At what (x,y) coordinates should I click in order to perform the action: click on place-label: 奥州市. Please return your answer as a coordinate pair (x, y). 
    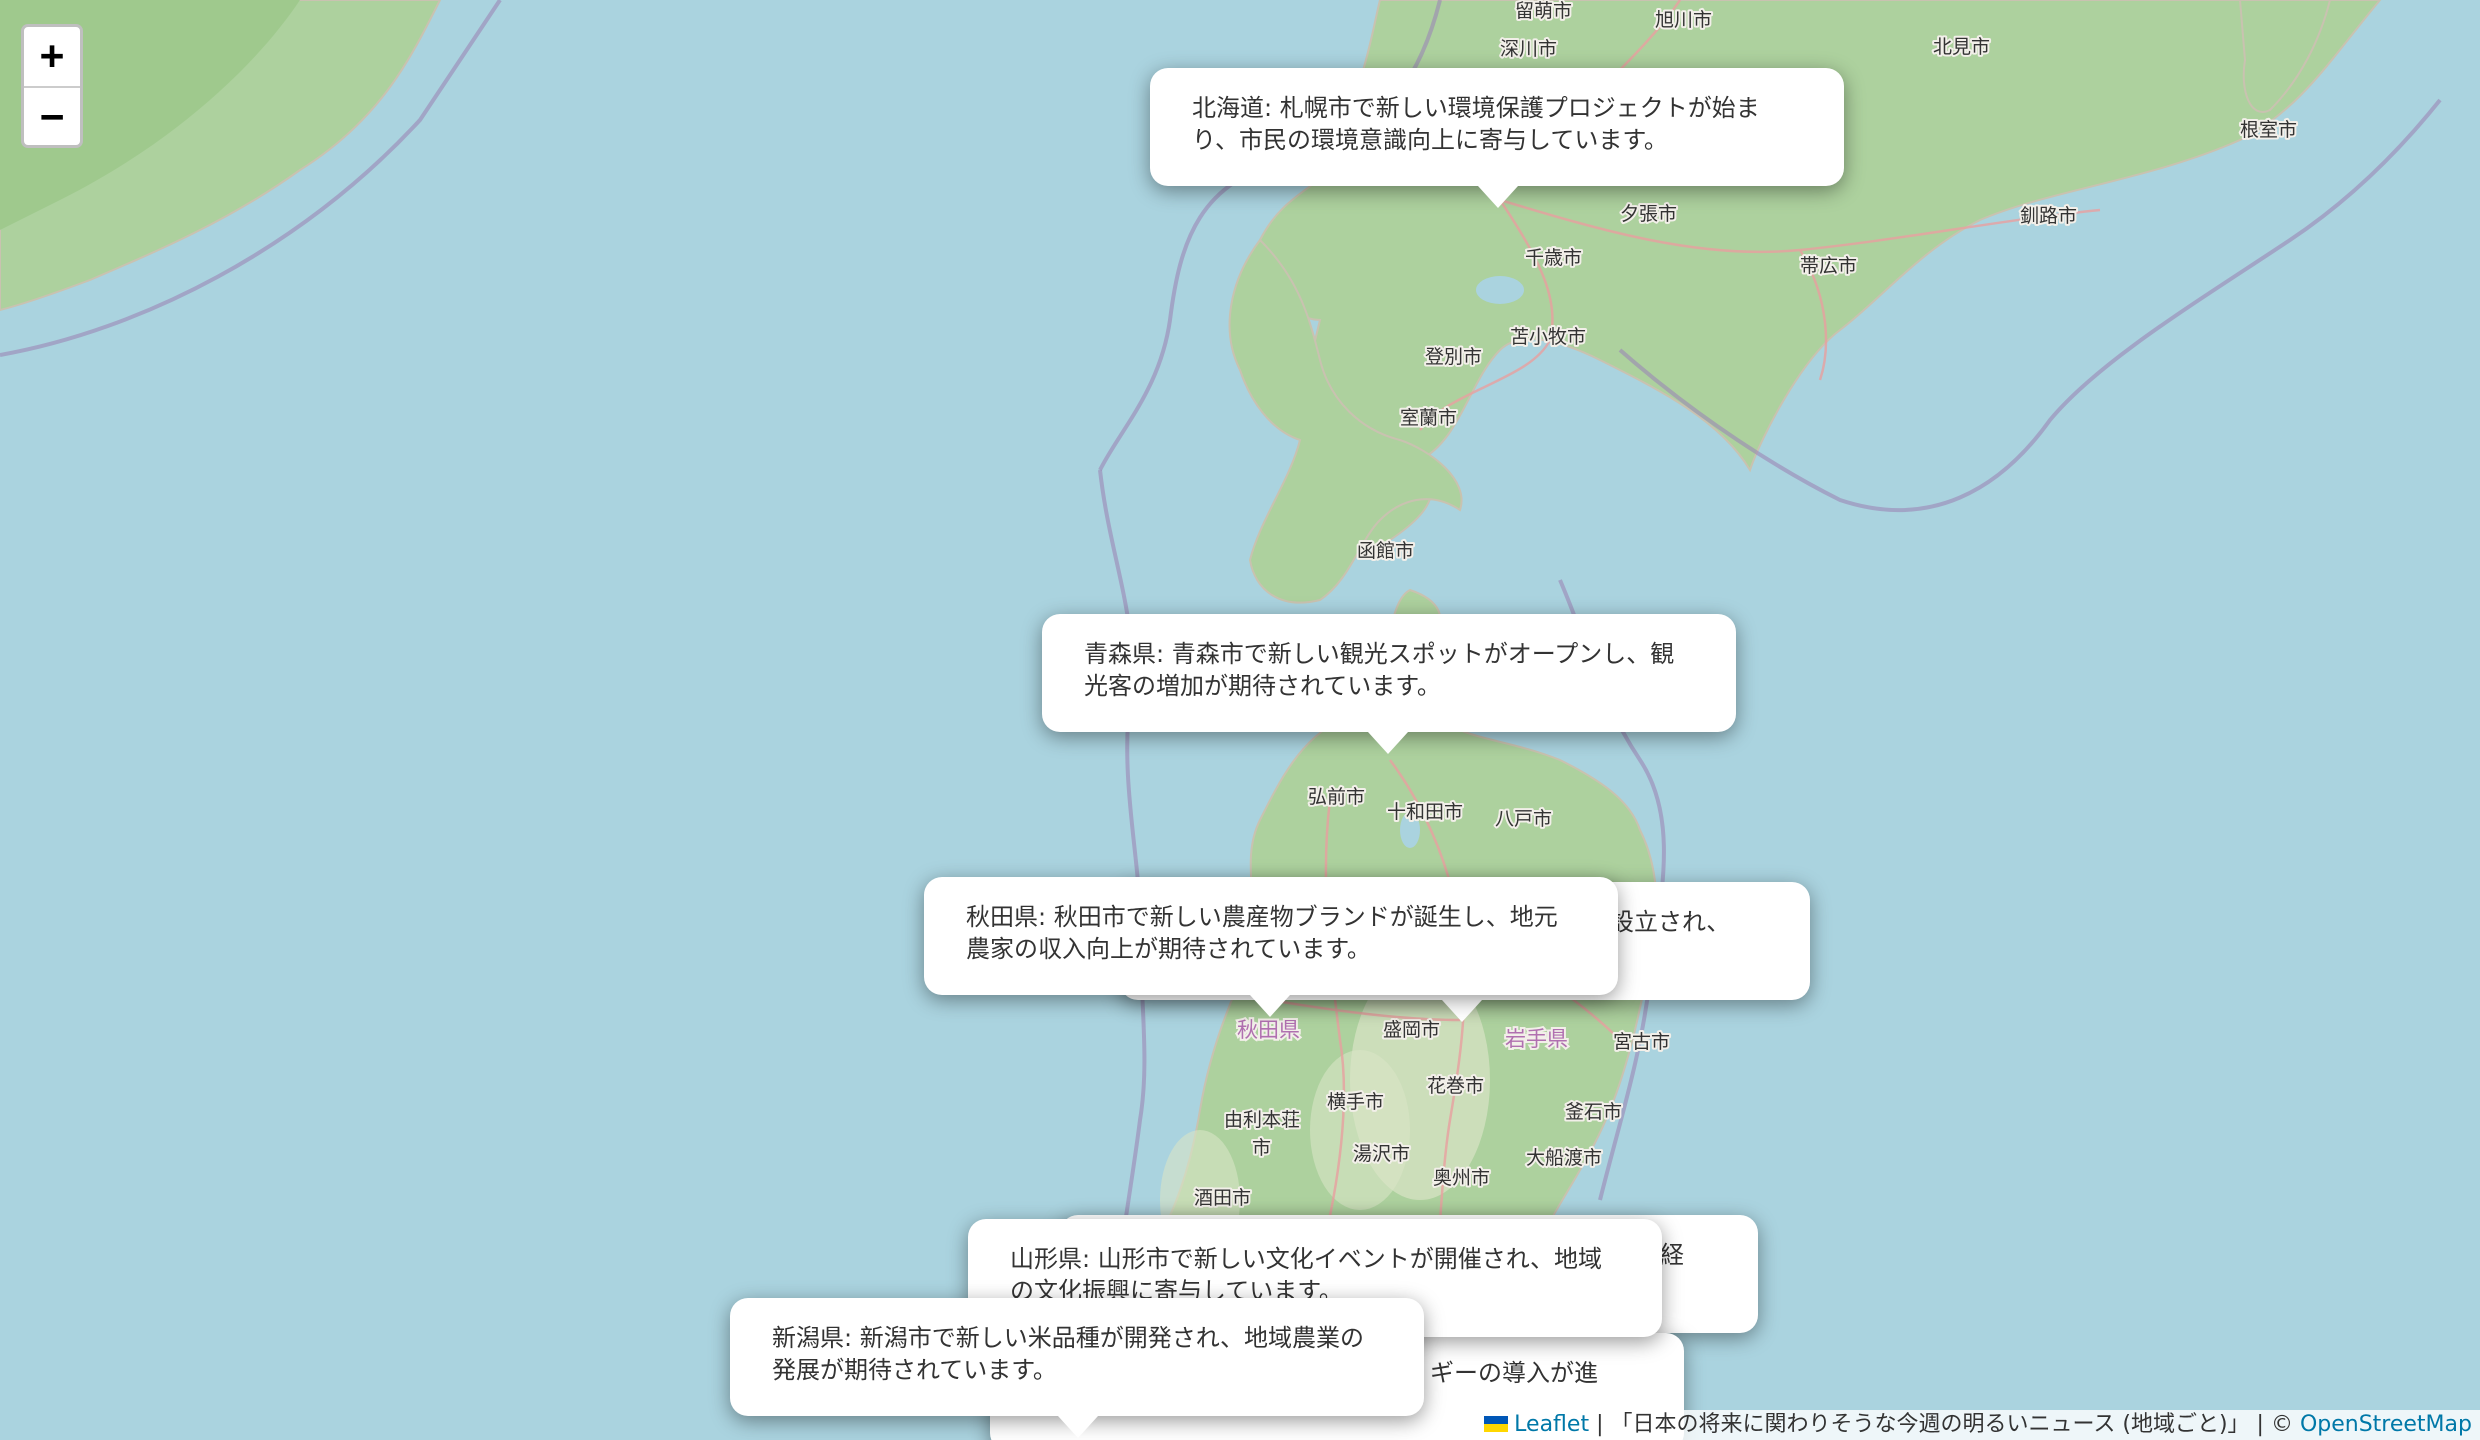
    Looking at the image, I should click on (1461, 1178).